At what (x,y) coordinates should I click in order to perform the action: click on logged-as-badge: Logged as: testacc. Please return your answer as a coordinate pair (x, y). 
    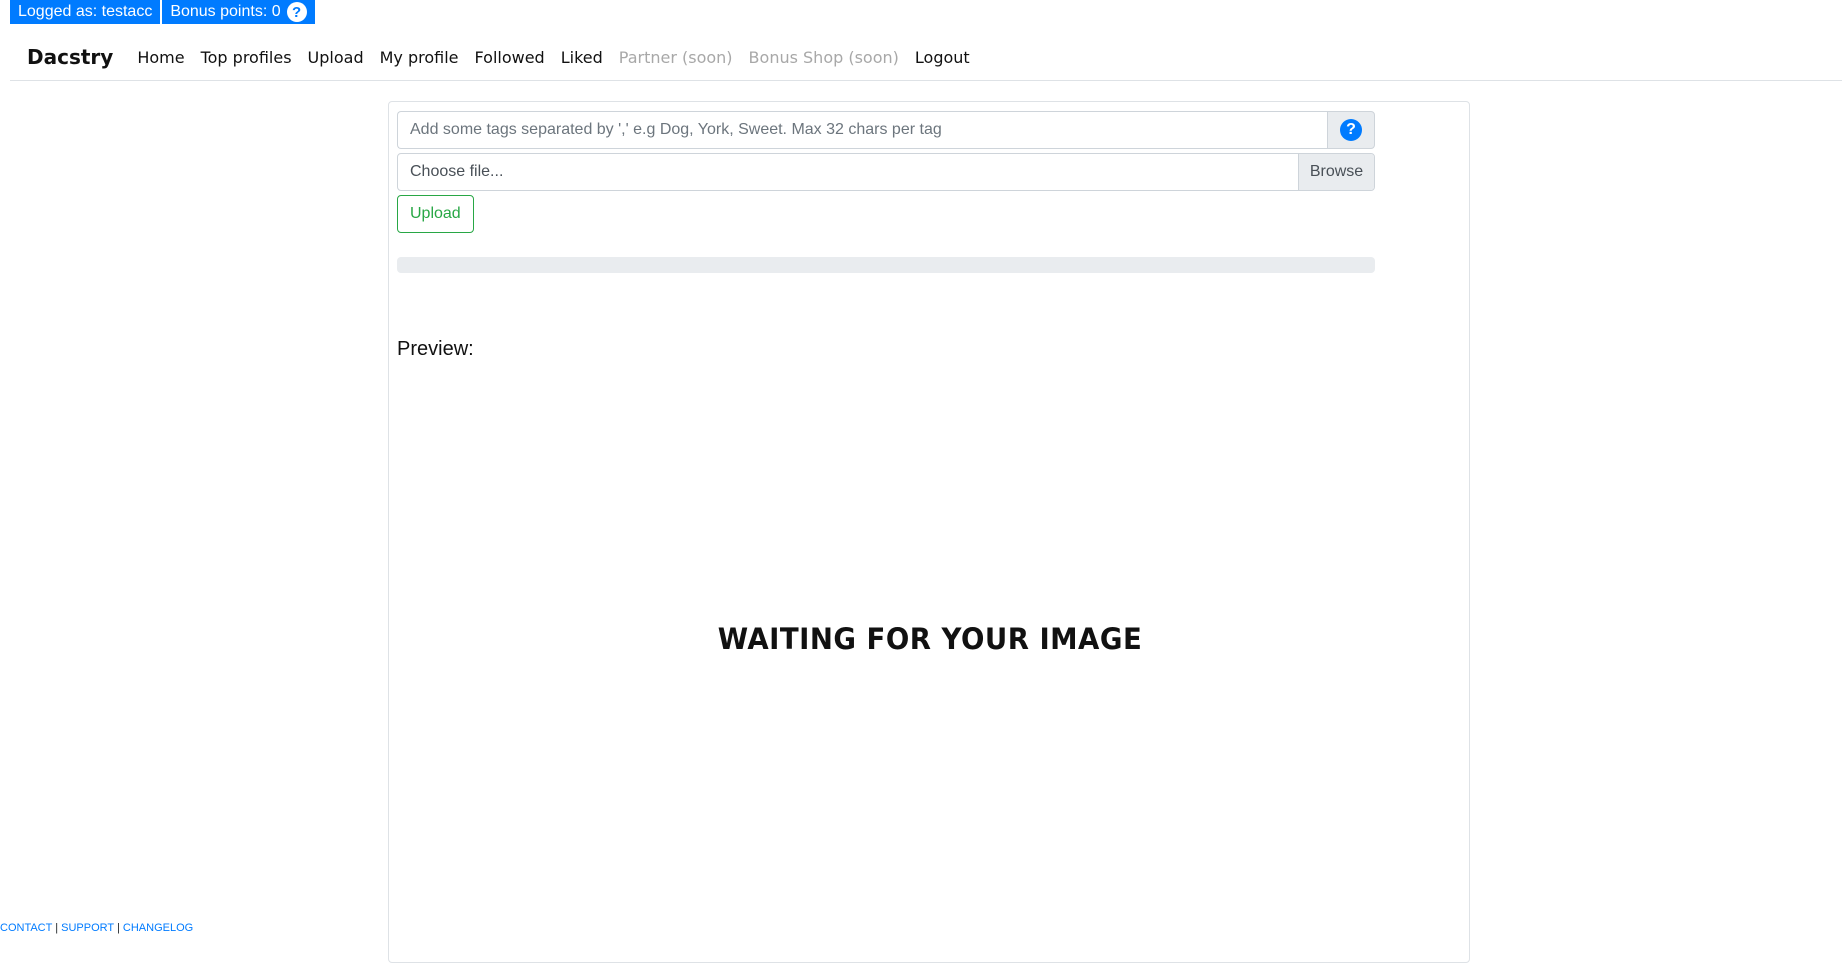
    Looking at the image, I should click on (85, 12).